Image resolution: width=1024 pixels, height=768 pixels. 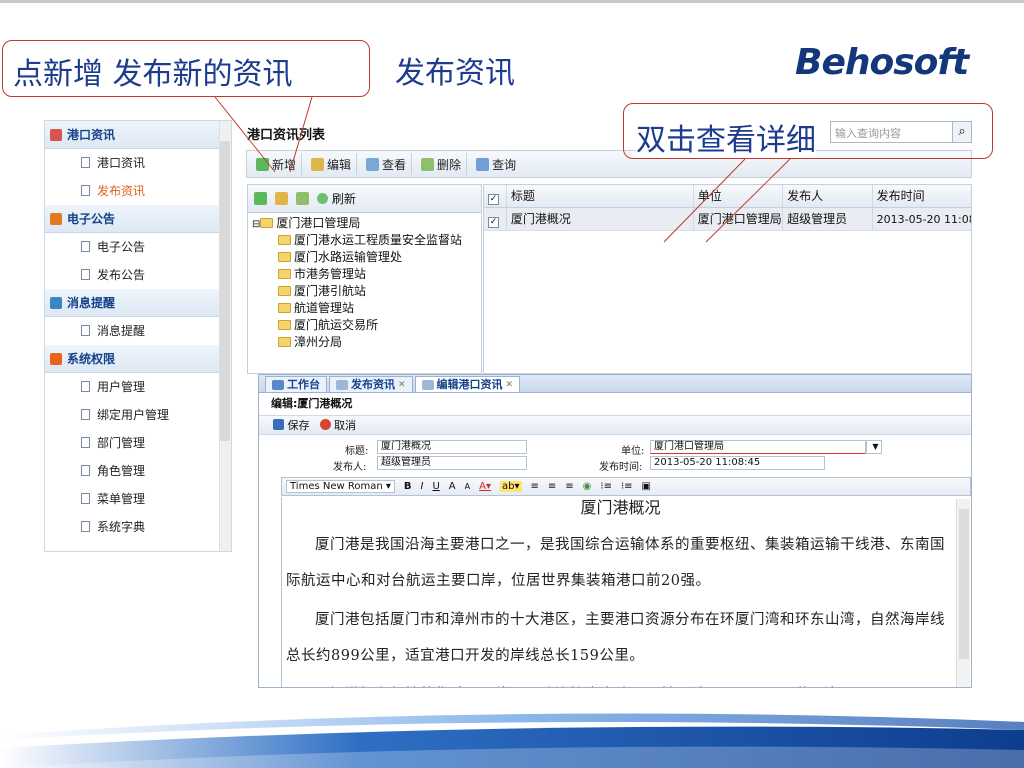 I want to click on callout-double-click-text: 双击查看详细, so click(x=726, y=140).